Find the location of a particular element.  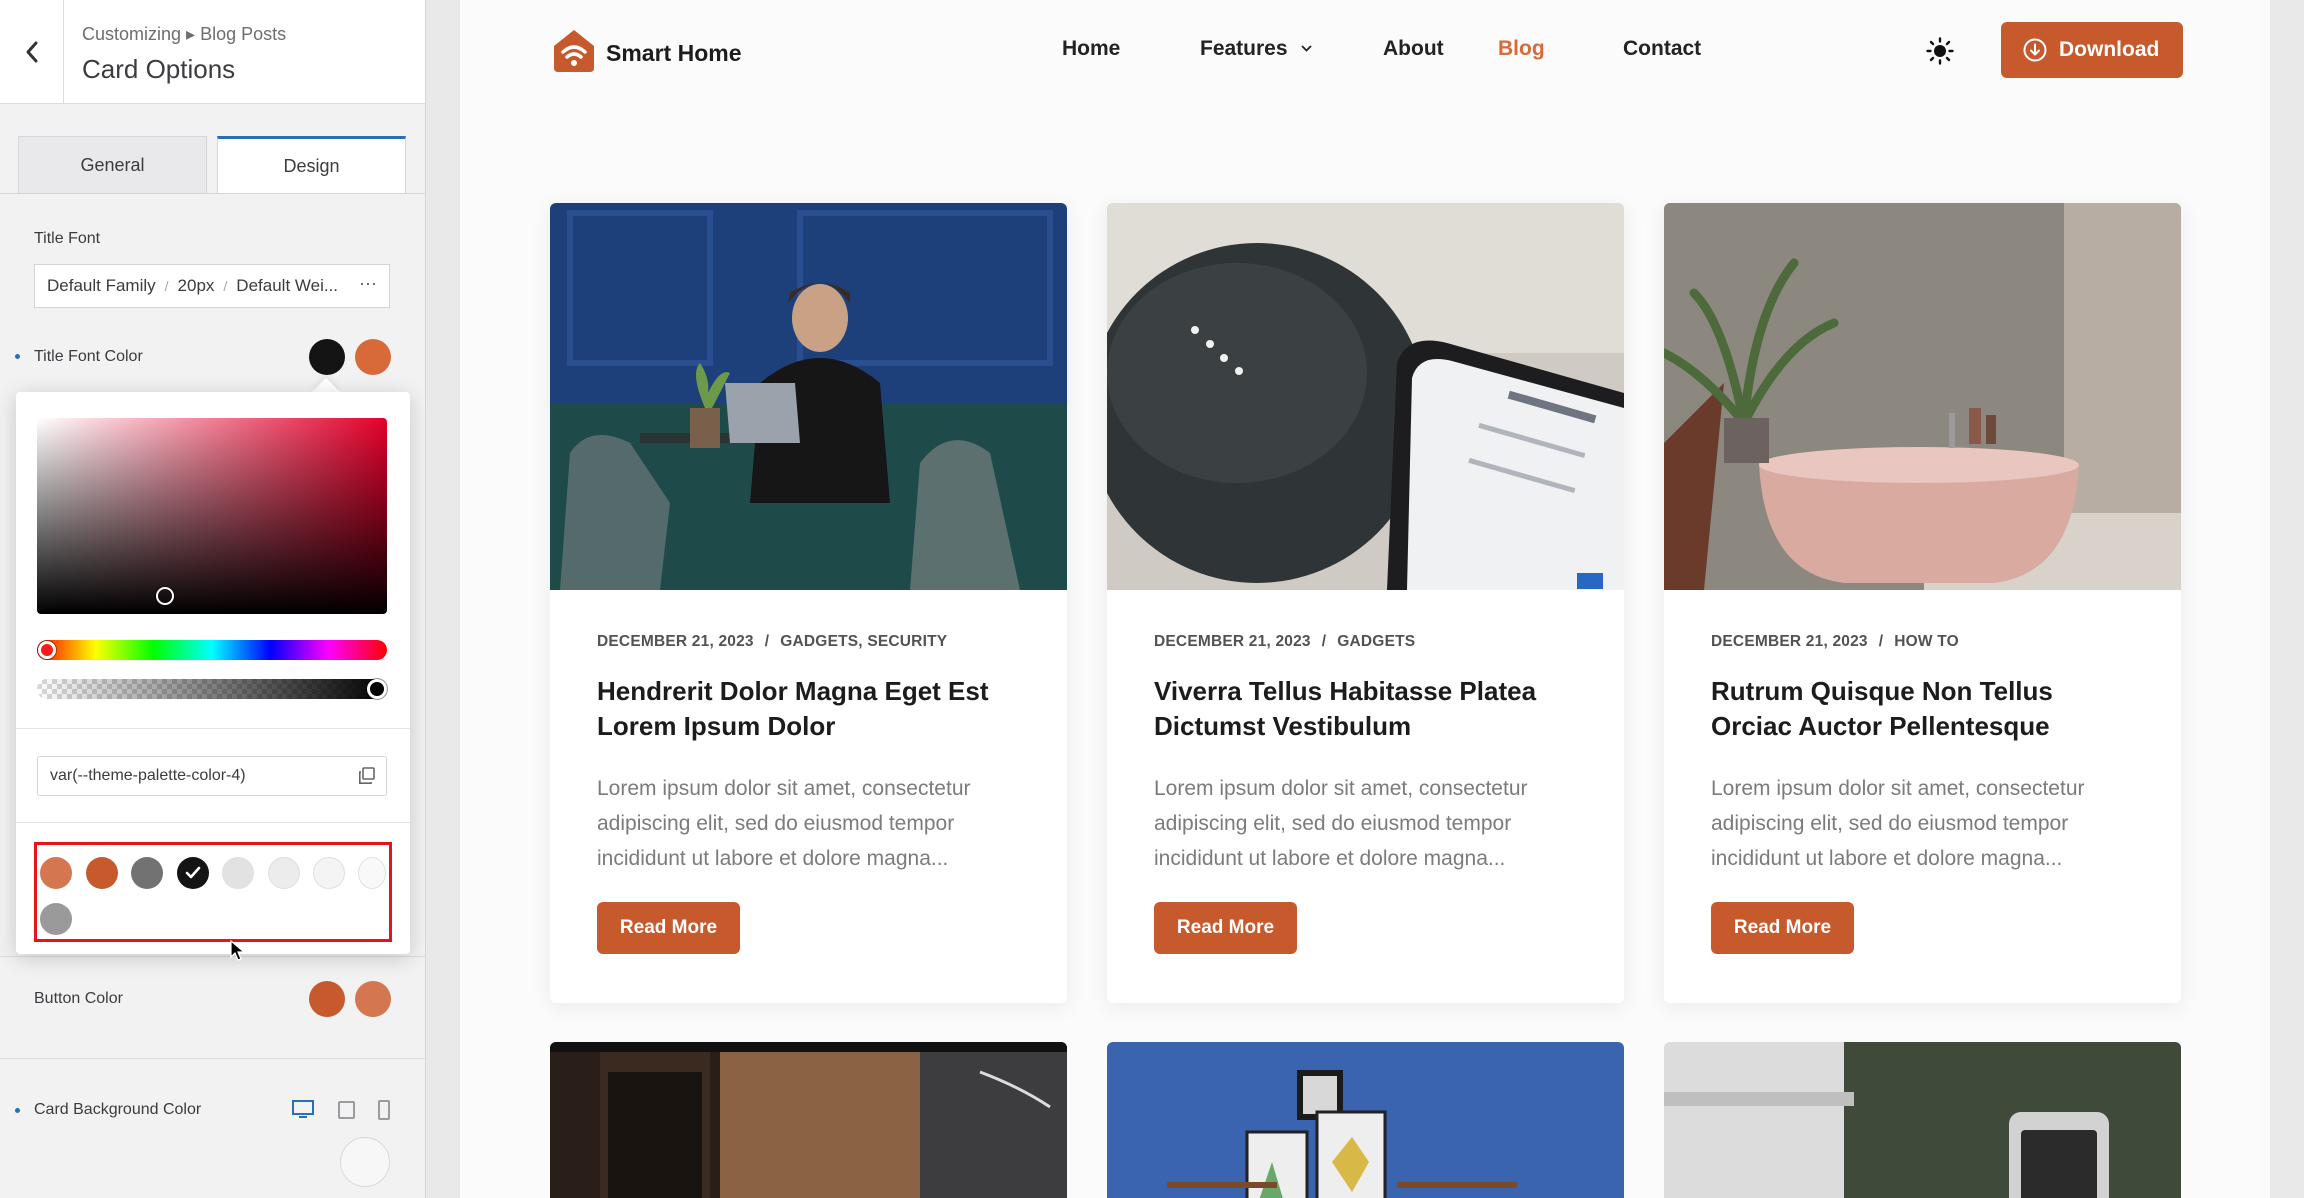

palette-swatch-selected is located at coordinates (193, 873).